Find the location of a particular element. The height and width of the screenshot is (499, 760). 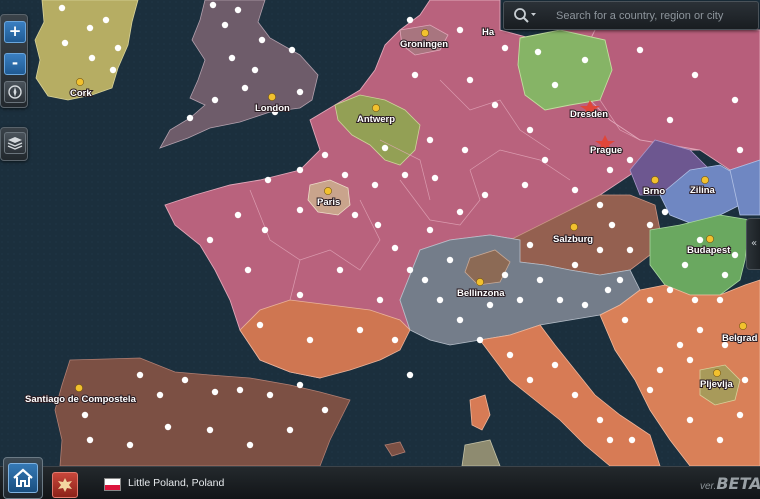

city-label-london: London is located at coordinates (272, 108).